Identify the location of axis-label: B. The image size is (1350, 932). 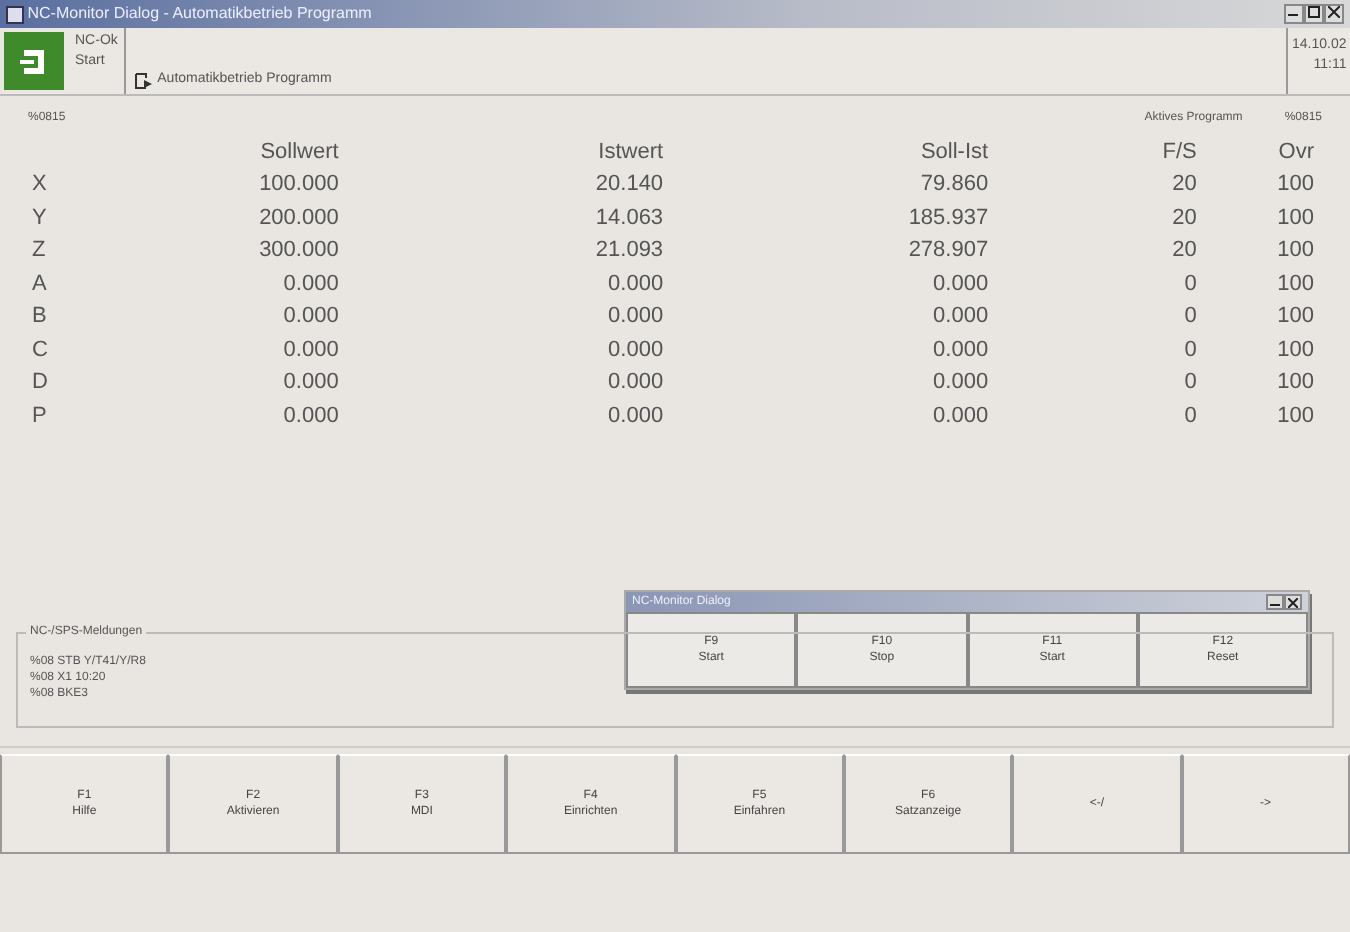
(39, 317).